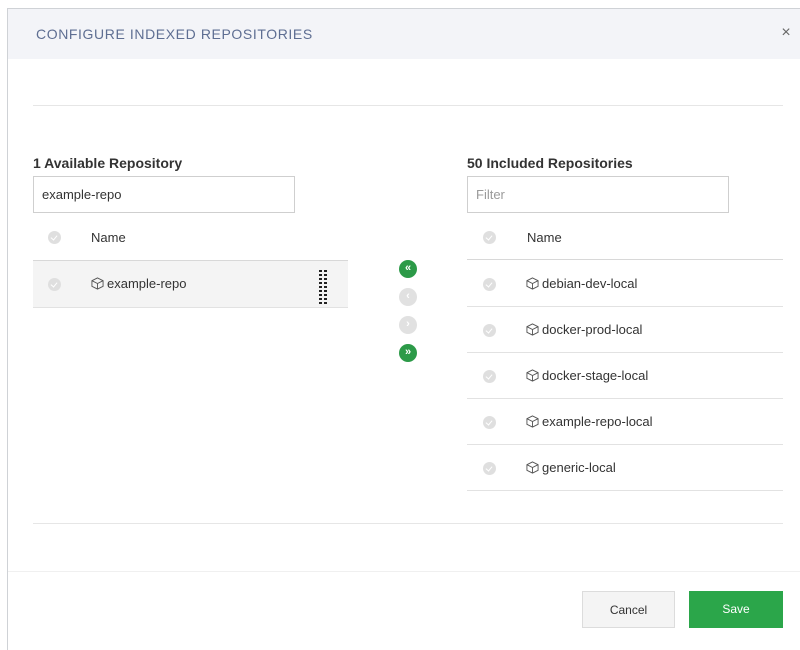 This screenshot has height=650, width=800. I want to click on cancel-button: Cancel, so click(628, 609).